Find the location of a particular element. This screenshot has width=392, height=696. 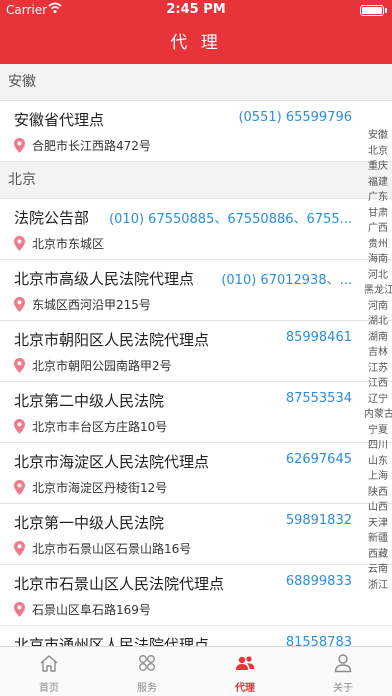

tab-bar: 首页 服务 代理 关于 is located at coordinates (196, 671).